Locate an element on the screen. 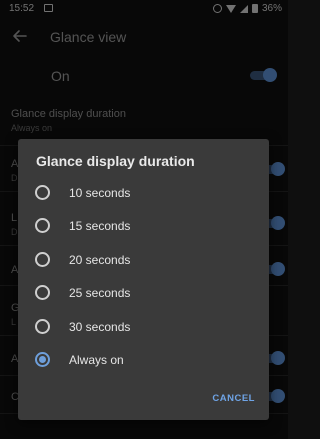 The height and width of the screenshot is (439, 320). option-25-seconds: 25 seconds is located at coordinates (143, 293).